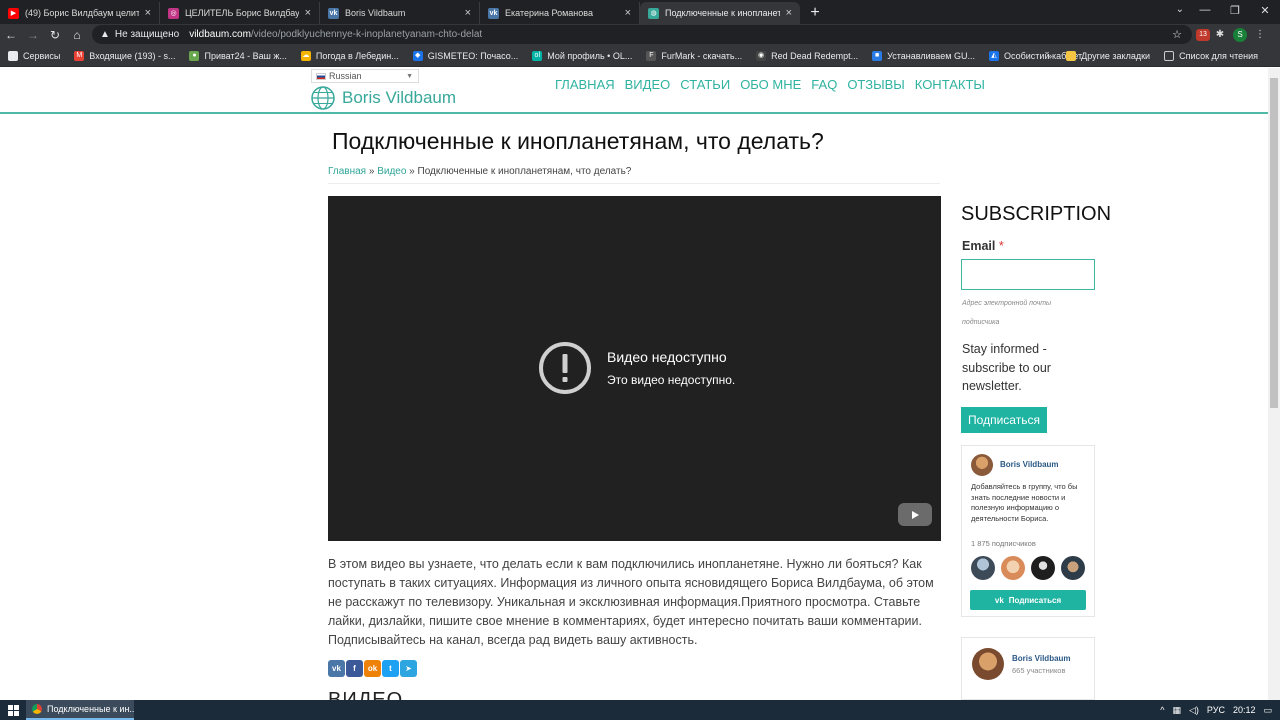 The width and height of the screenshot is (1280, 720). I want to click on tray-network-icon: ▦, so click(1176, 710).